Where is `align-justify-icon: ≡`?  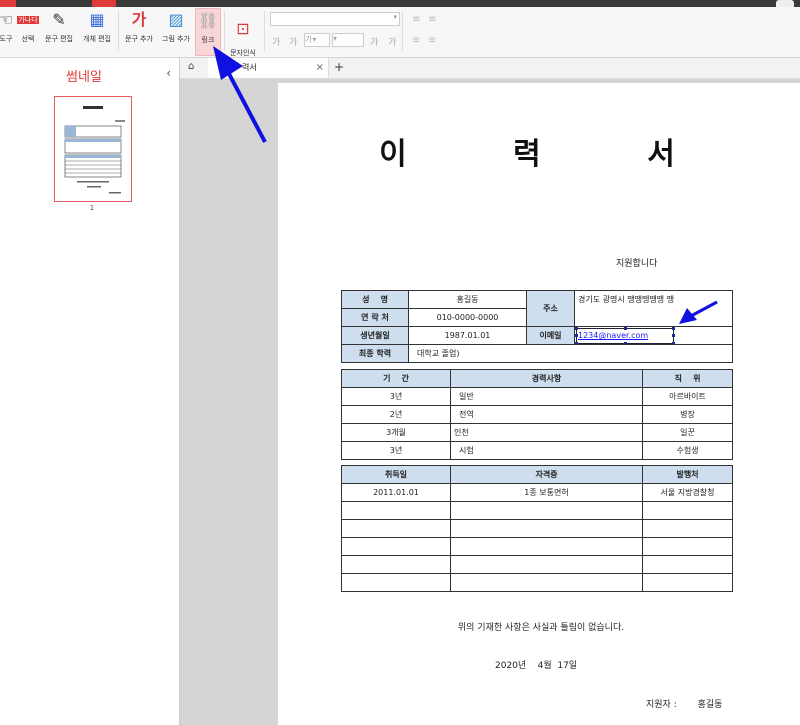
align-justify-icon: ≡ is located at coordinates (416, 40).